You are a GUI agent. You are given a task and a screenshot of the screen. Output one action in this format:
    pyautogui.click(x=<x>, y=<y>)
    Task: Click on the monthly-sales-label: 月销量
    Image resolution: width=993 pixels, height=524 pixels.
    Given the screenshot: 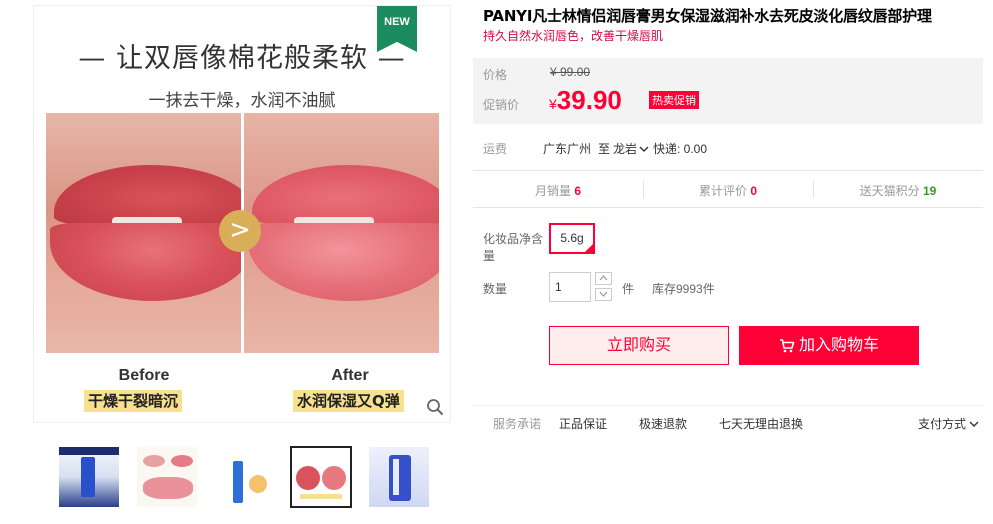 What is the action you would take?
    pyautogui.click(x=552, y=191)
    